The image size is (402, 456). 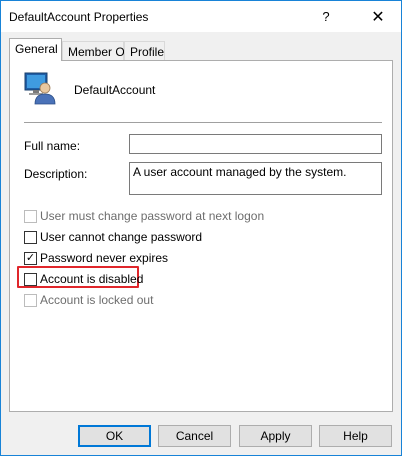 What do you see at coordinates (98, 52) in the screenshot?
I see `tab-label: Member Of` at bounding box center [98, 52].